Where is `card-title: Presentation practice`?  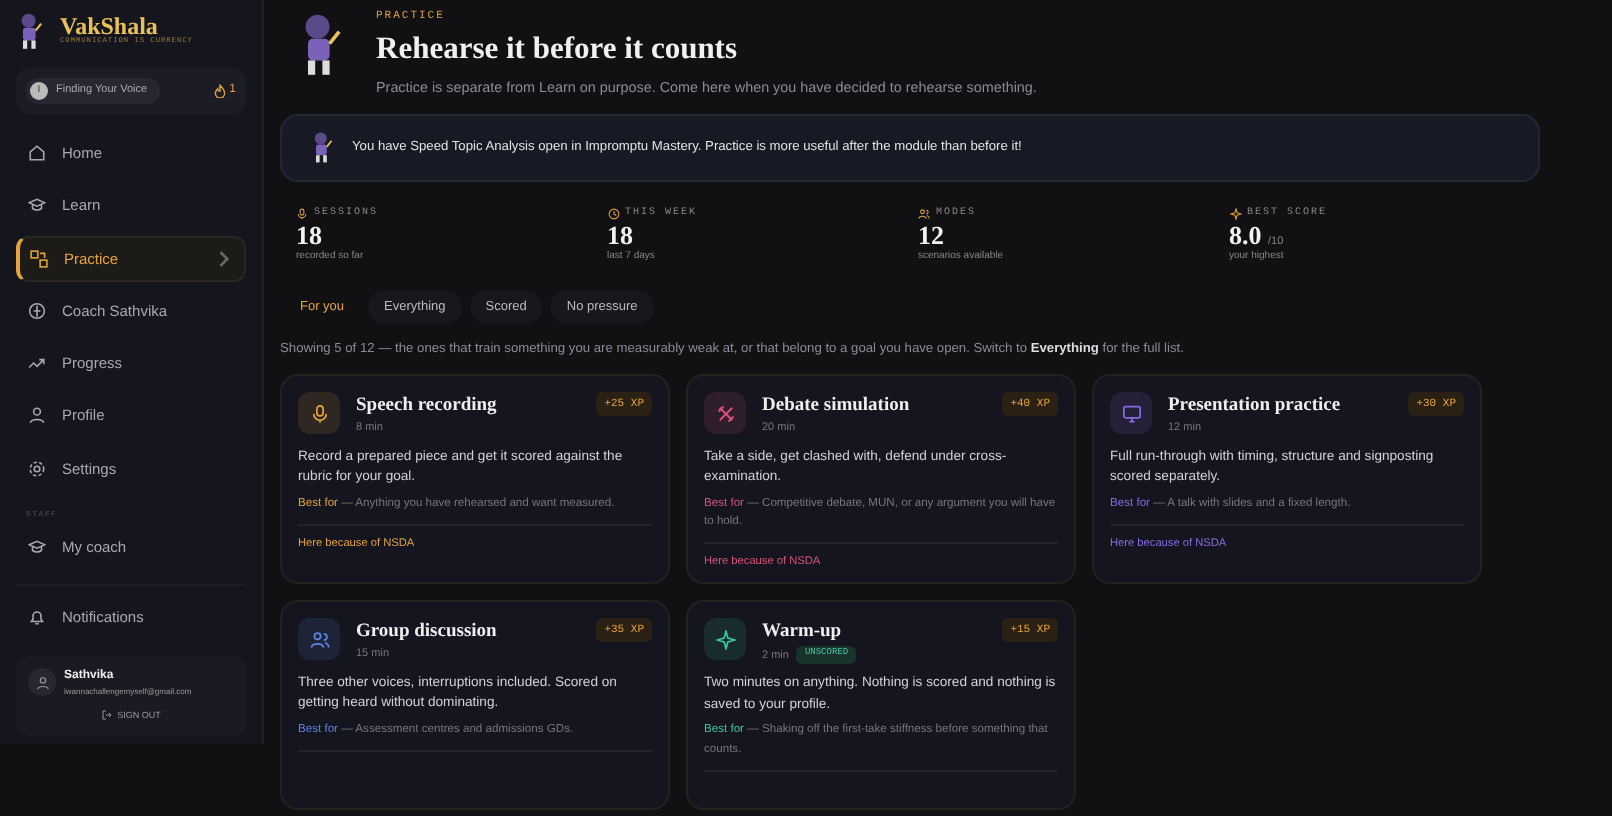
card-title: Presentation practice is located at coordinates (1255, 407).